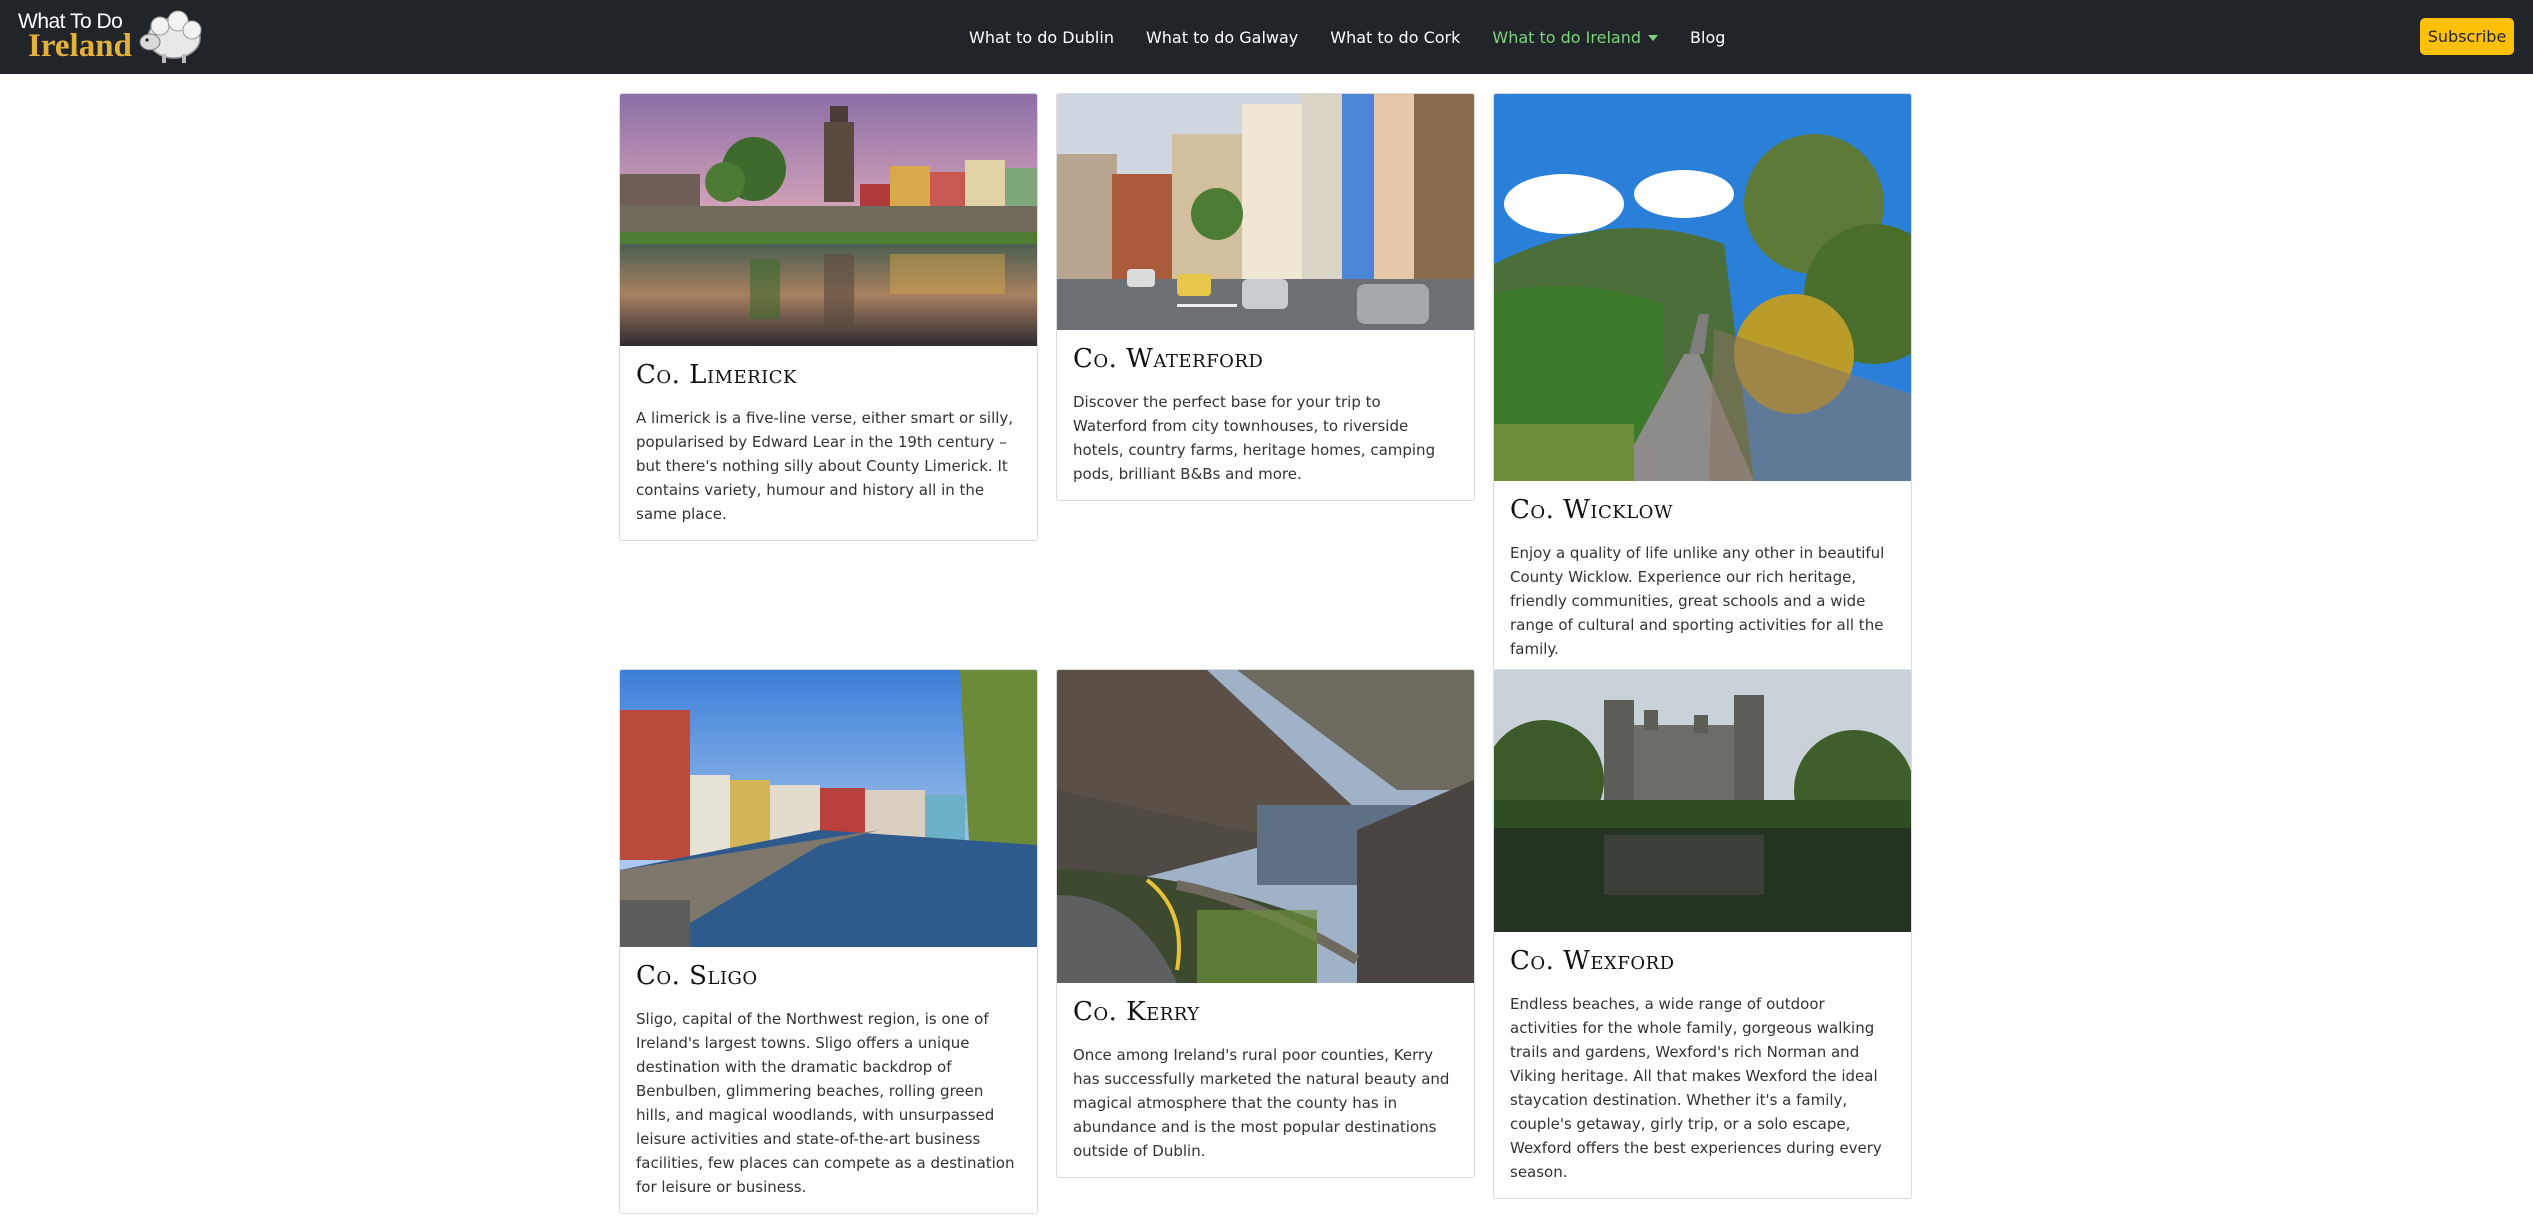  What do you see at coordinates (828, 375) in the screenshot?
I see `card-title: Co. Limerick` at bounding box center [828, 375].